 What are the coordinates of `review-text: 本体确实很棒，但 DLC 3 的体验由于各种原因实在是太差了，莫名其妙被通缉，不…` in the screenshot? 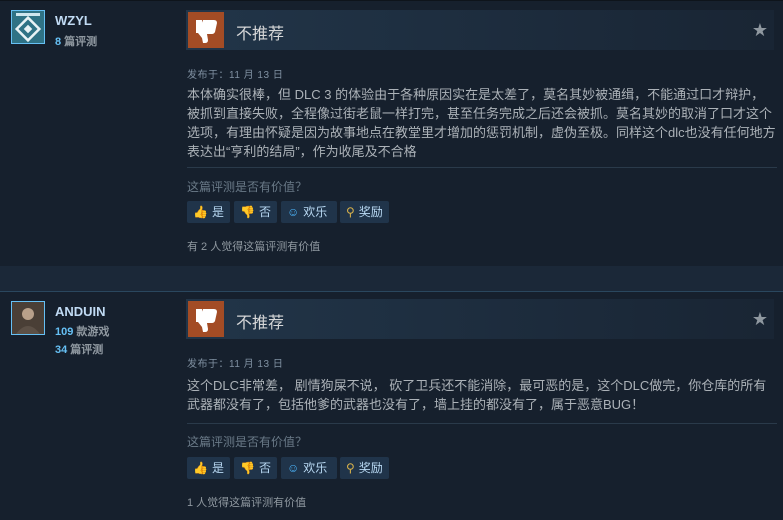 It's located at (481, 123).